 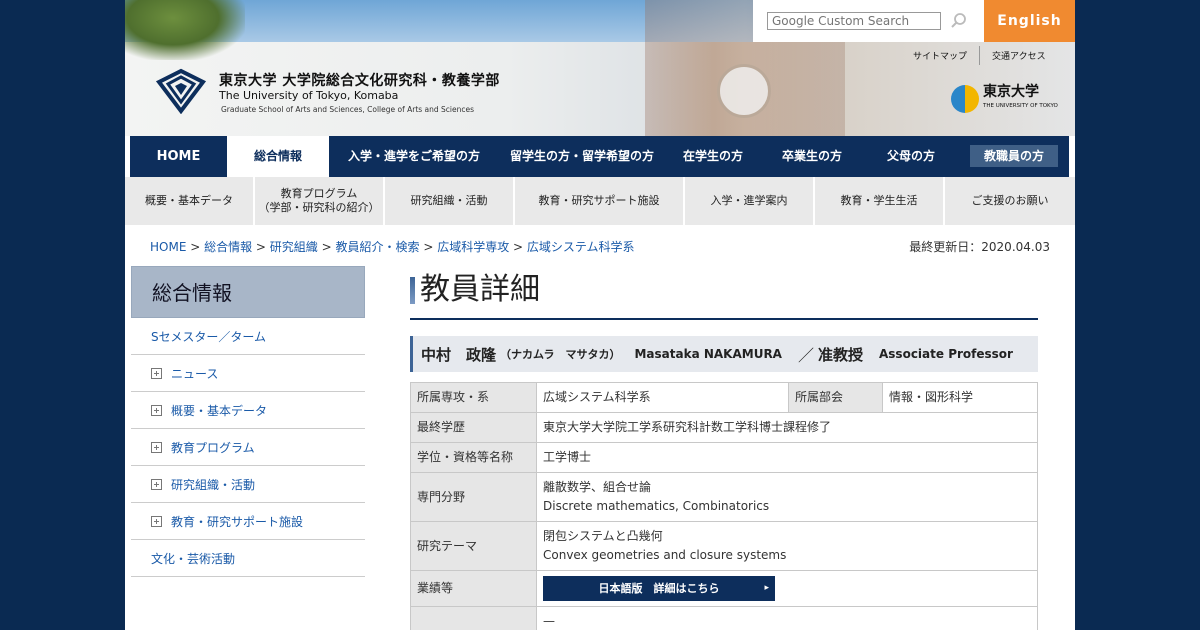 What do you see at coordinates (473, 457) in the screenshot?
I see `degree-label: 学位・資格等名称` at bounding box center [473, 457].